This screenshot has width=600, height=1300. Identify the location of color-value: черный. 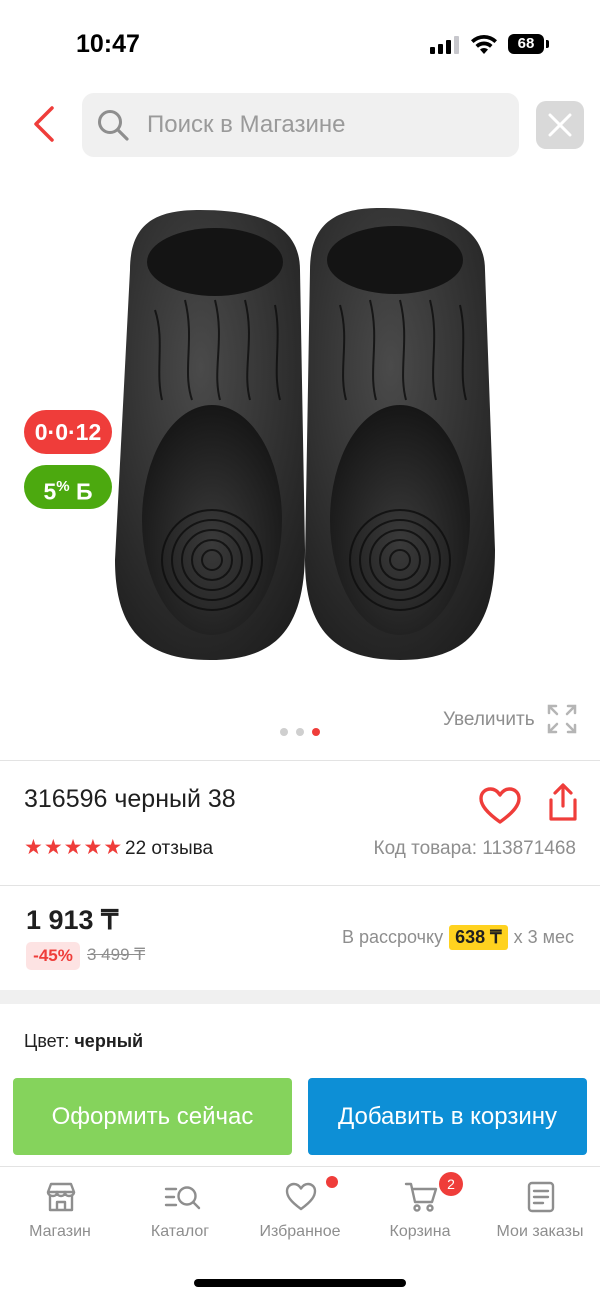
(109, 1041).